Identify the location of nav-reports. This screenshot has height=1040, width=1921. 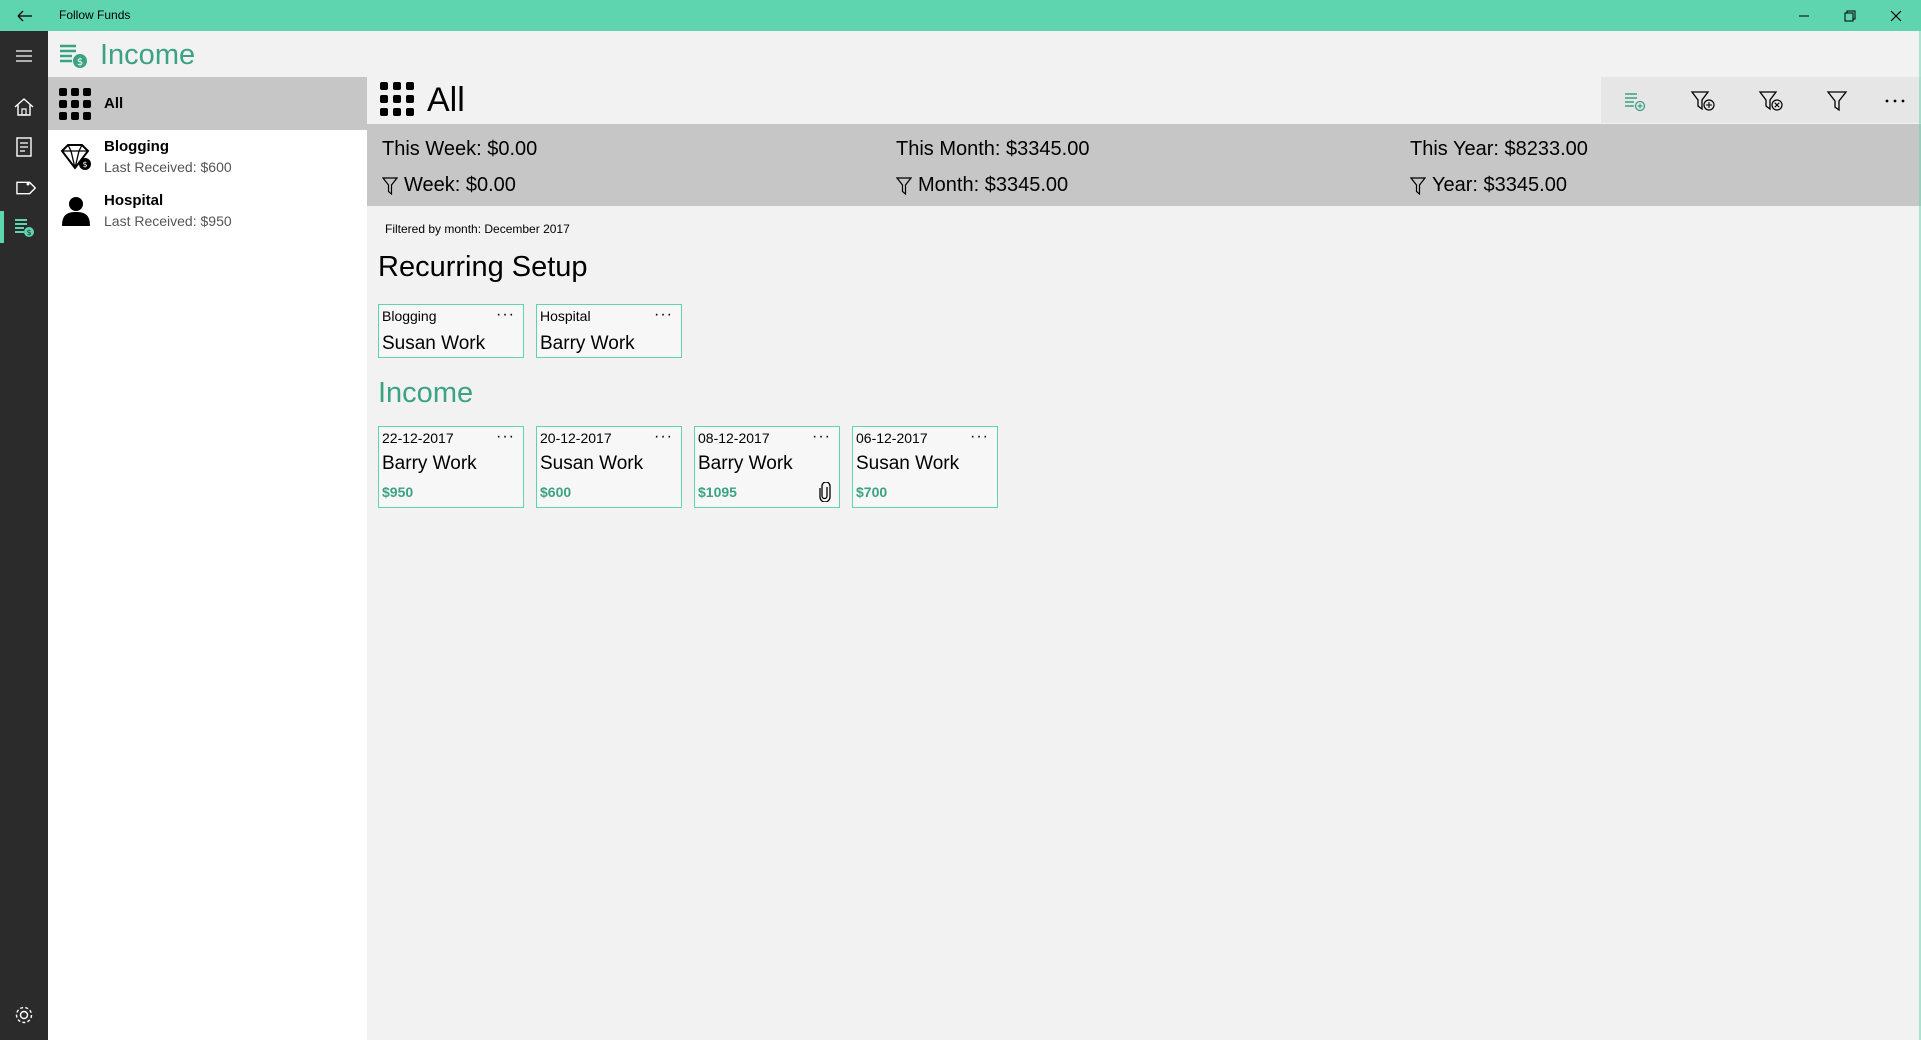
(24, 147).